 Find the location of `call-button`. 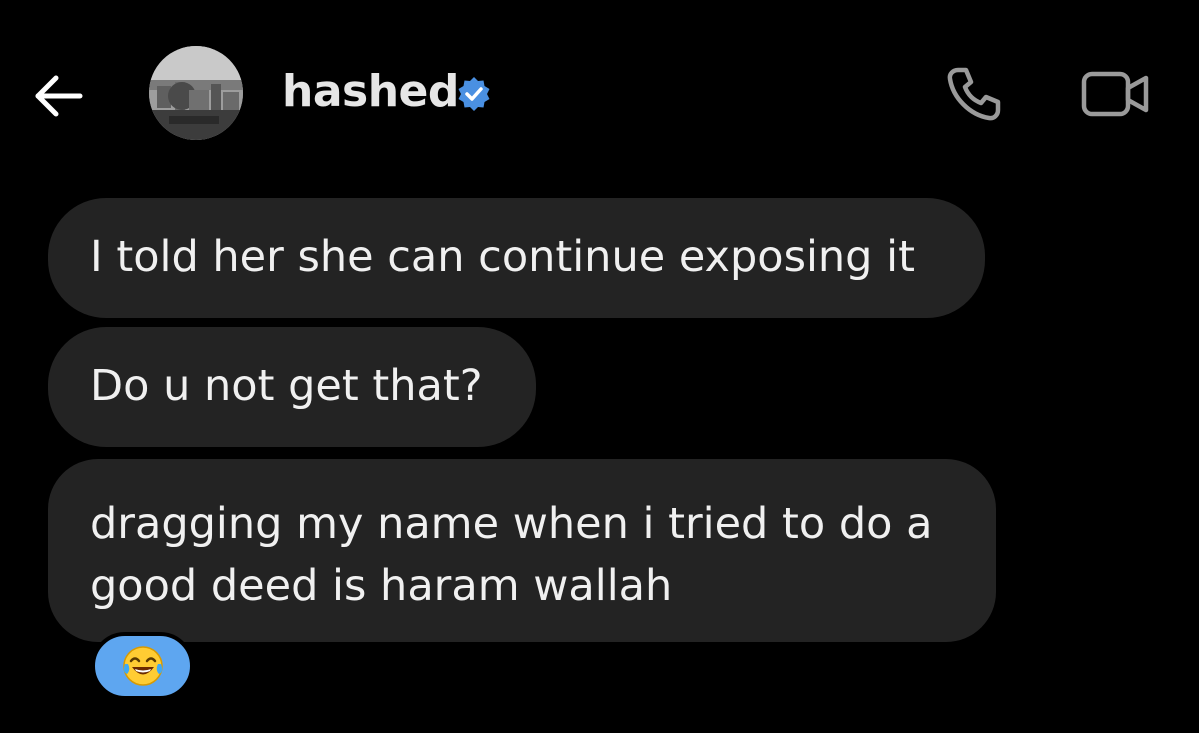

call-button is located at coordinates (974, 94).